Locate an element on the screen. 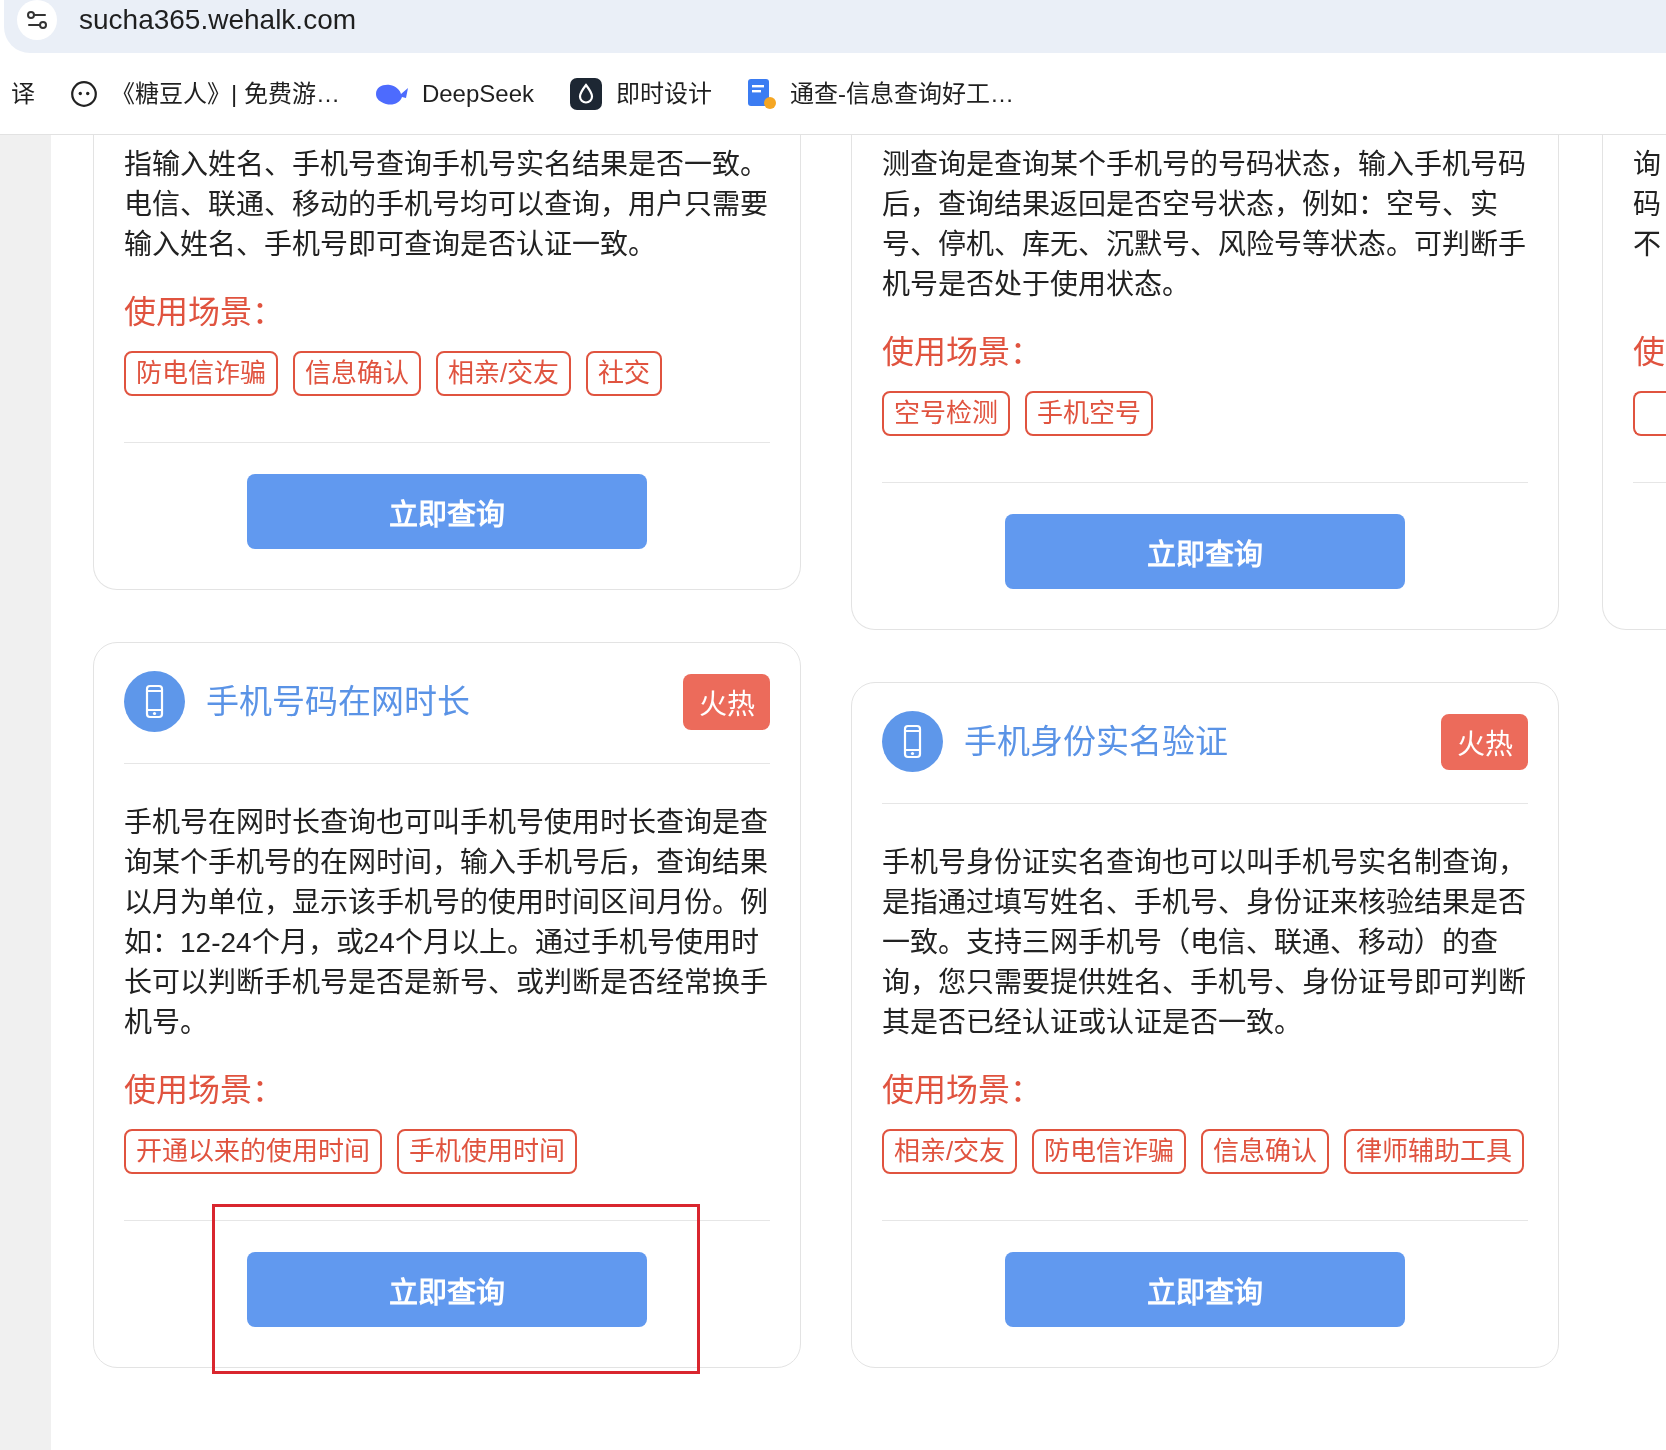  service-description: 测查询是查询某个手机号的号码状态，输入手机号码后，查询结果返回是否空号状态，例如：空号、实号、停机、库无、沉默号、风险号等状态。可判断手机号是否处于使用状态。 is located at coordinates (1204, 225).